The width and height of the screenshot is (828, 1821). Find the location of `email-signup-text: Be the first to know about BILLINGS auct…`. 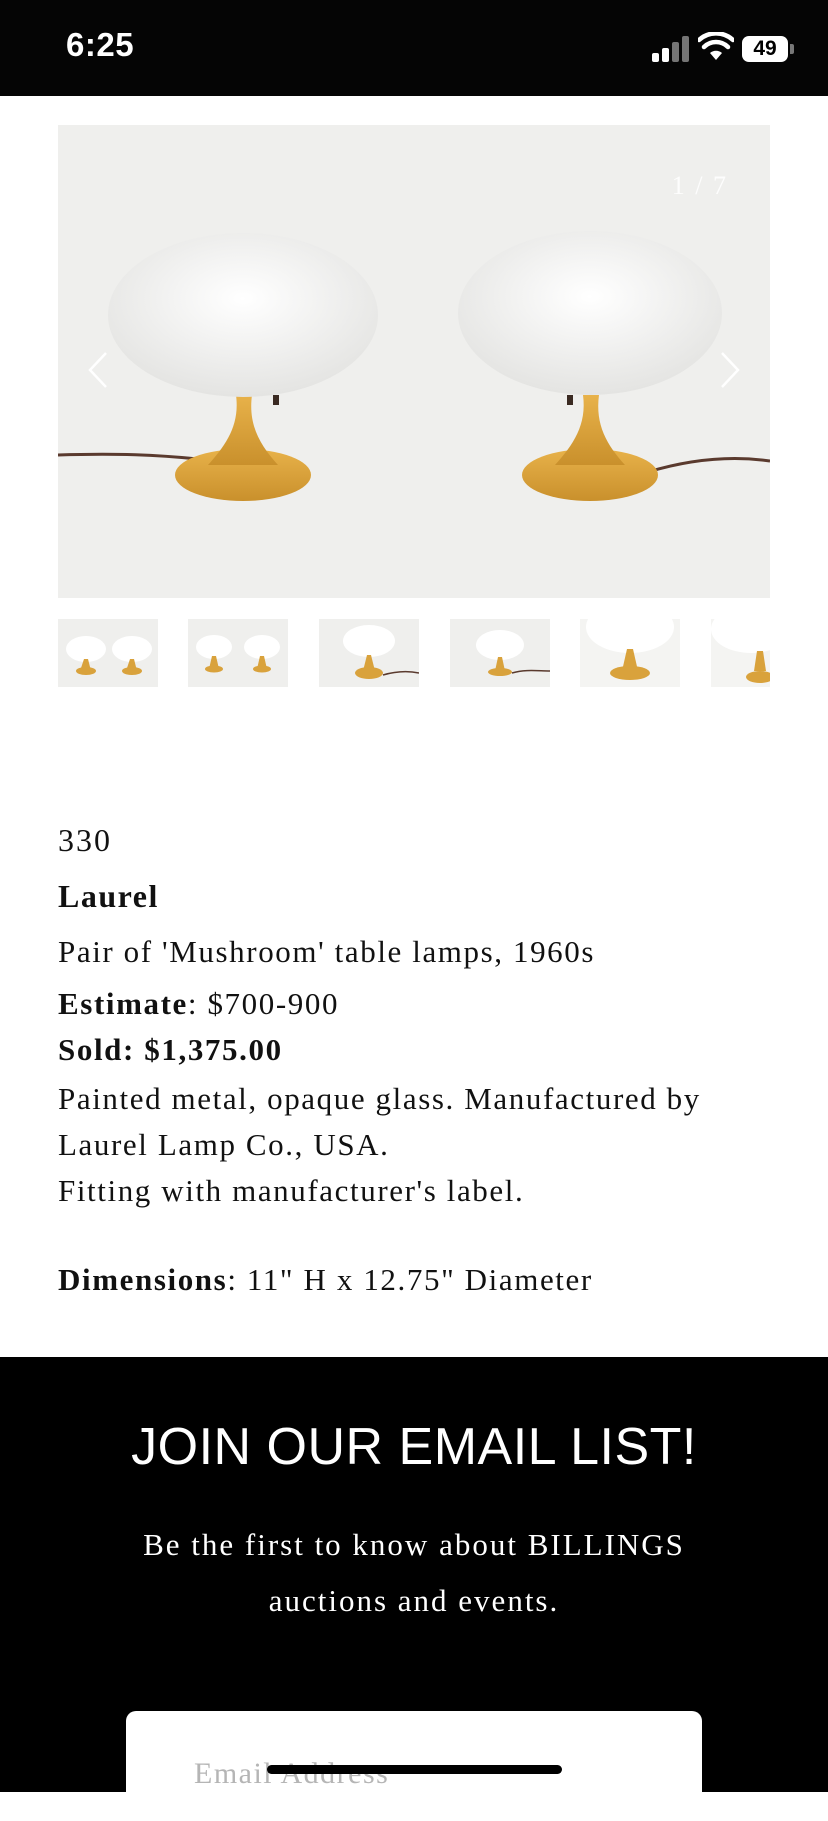

email-signup-text: Be the first to know about BILLINGS auct… is located at coordinates (414, 1572).